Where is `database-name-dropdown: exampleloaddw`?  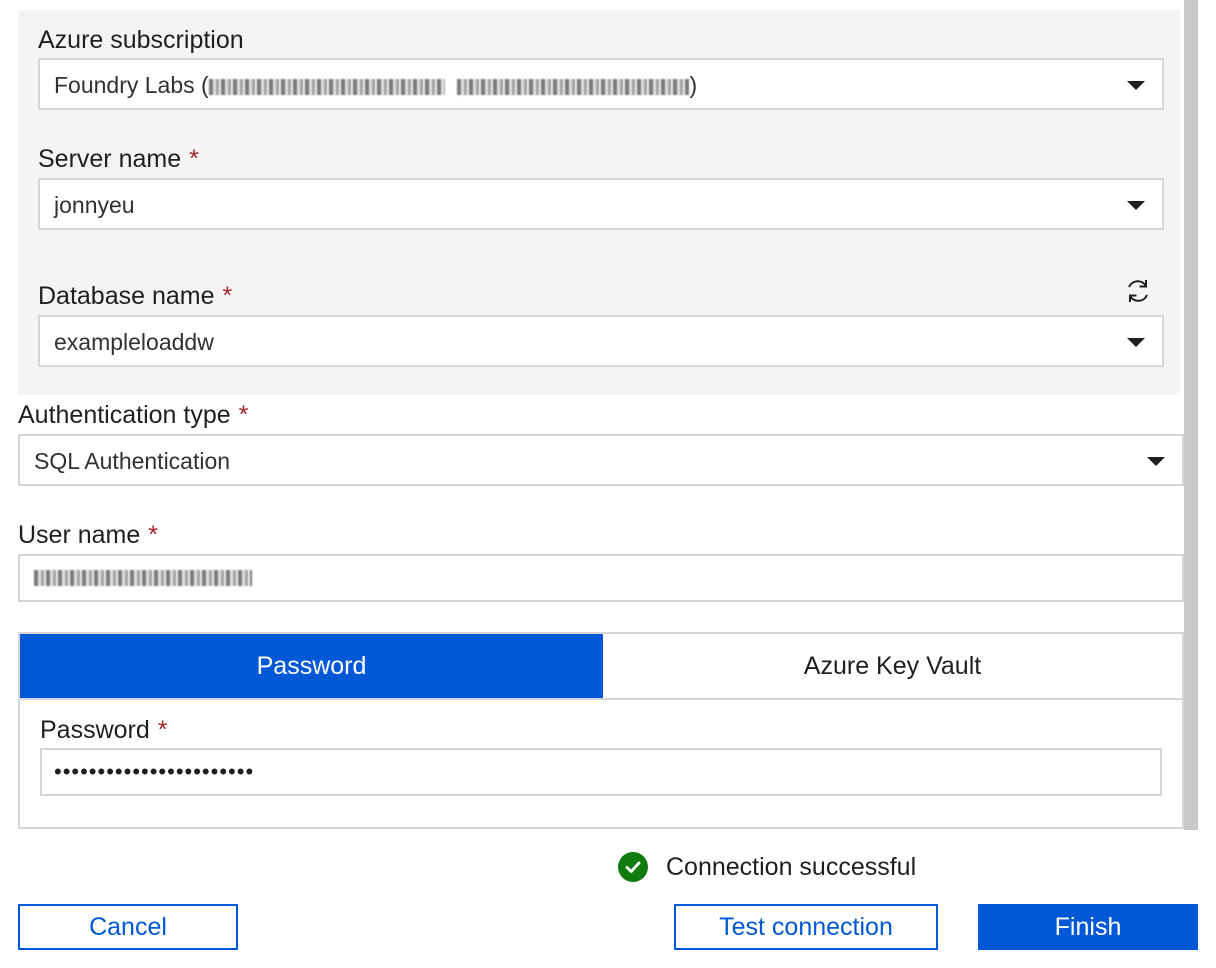 database-name-dropdown: exampleloaddw is located at coordinates (601, 341).